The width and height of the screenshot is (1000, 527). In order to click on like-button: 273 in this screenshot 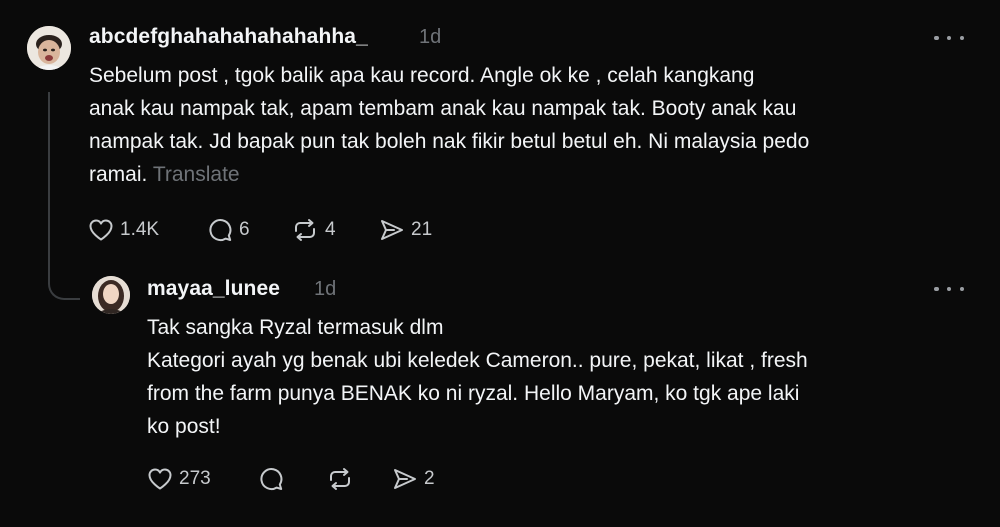, I will do `click(179, 479)`.